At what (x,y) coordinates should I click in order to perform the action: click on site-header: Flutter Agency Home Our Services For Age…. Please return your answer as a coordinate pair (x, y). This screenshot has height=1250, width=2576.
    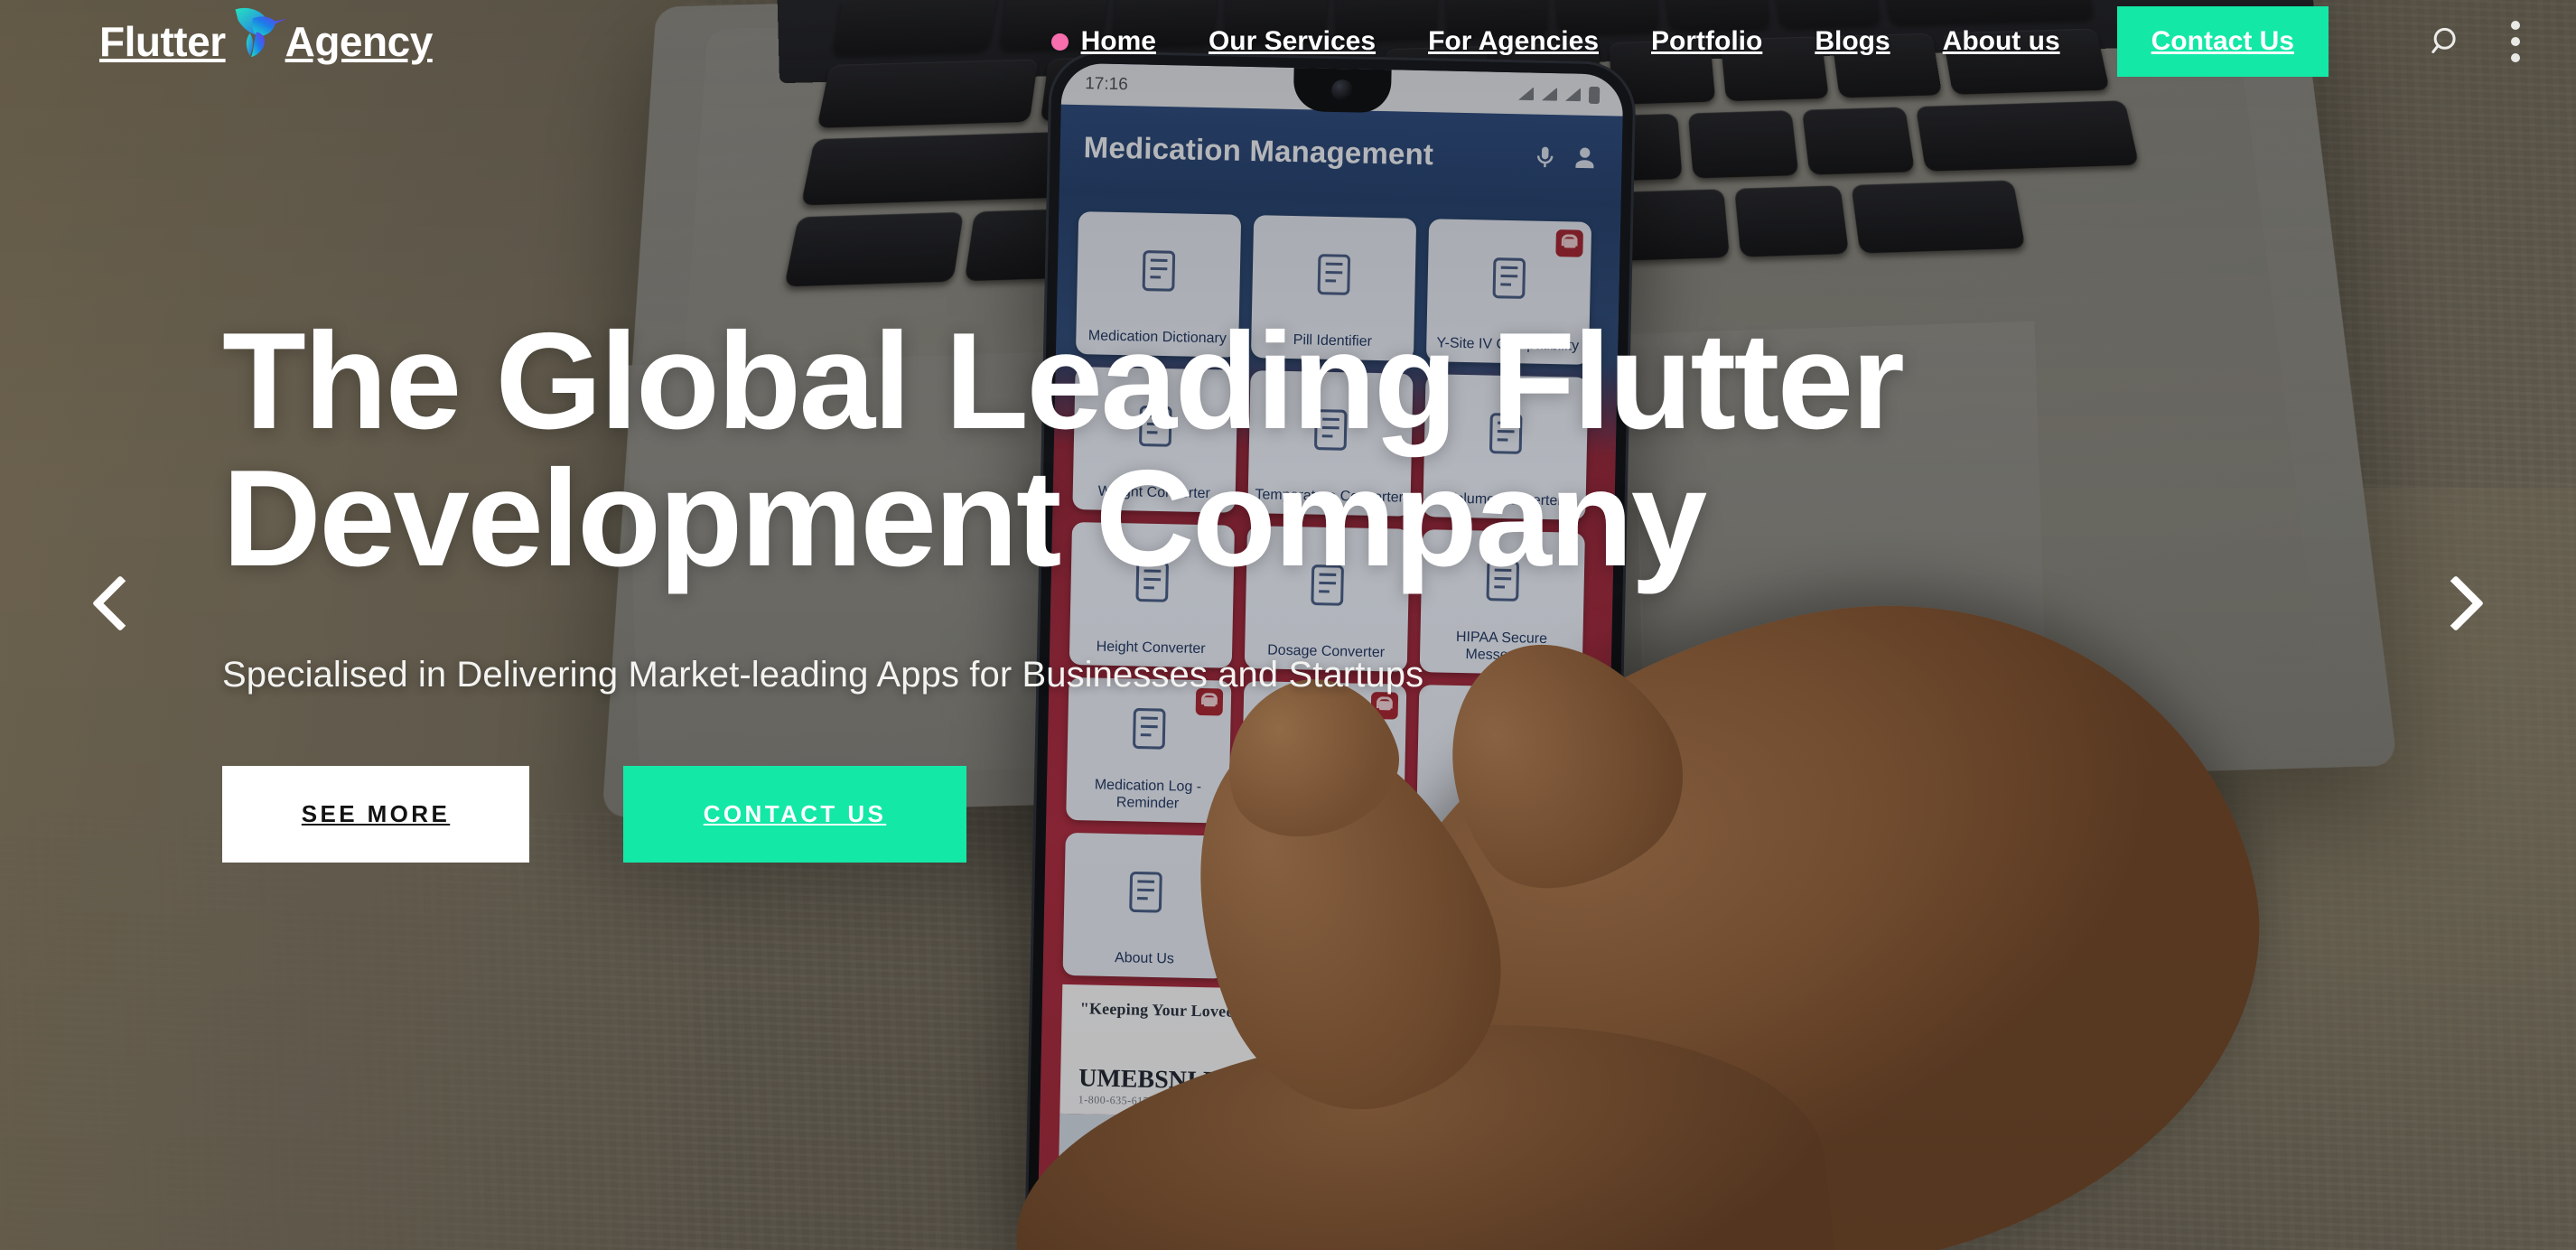
    Looking at the image, I should click on (1288, 41).